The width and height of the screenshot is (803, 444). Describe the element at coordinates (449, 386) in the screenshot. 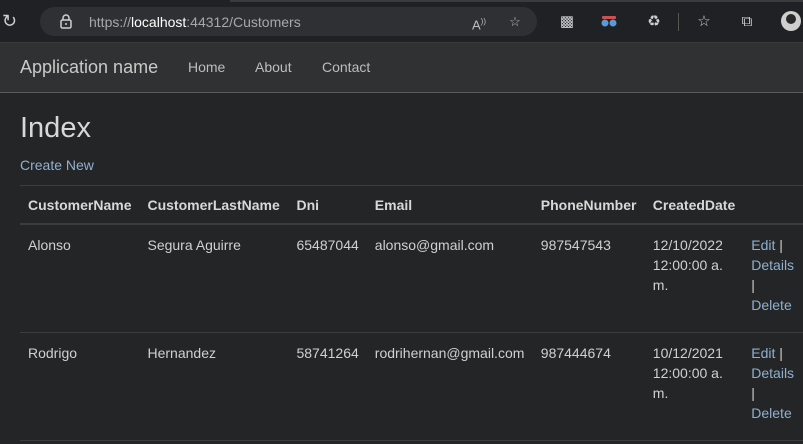

I see `cell-email: rodrihernan@gmail.com` at that location.